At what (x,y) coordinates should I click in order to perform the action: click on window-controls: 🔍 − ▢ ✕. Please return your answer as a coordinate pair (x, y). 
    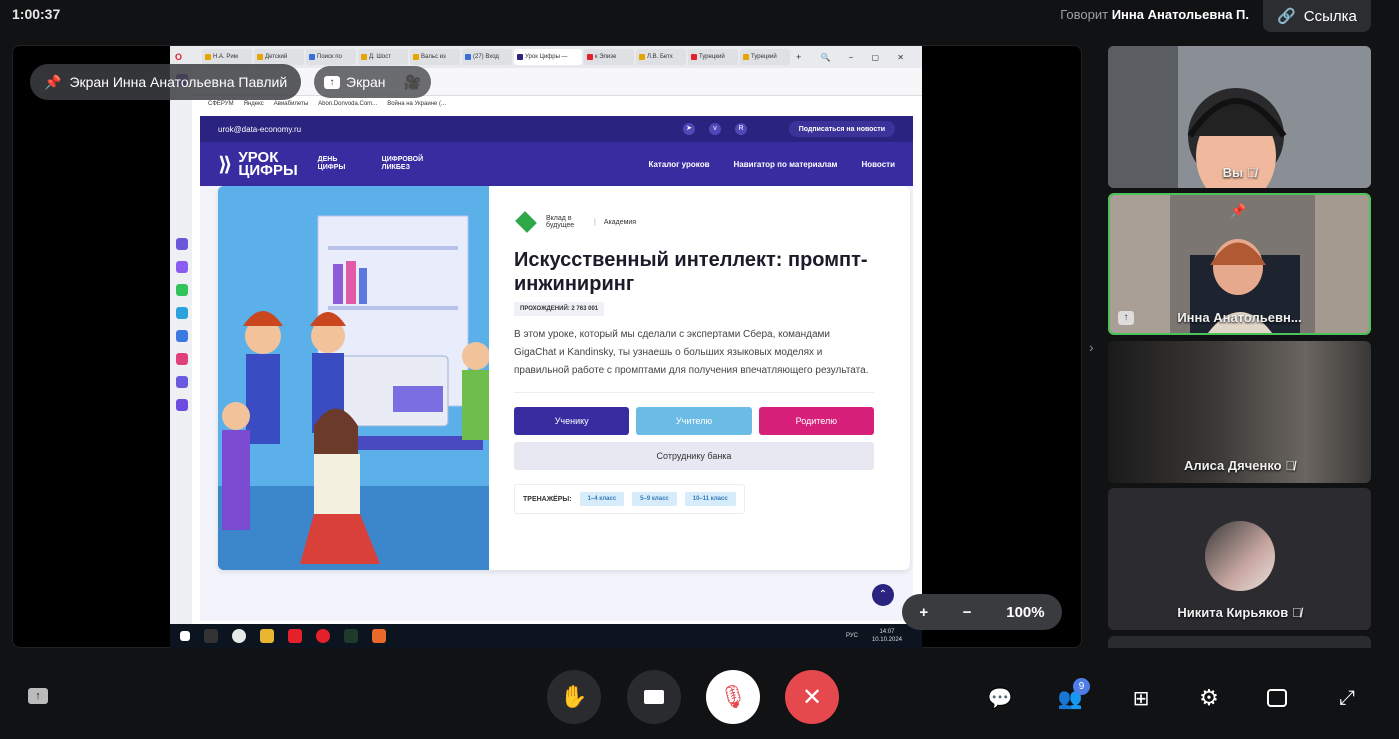
    Looking at the image, I should click on (866, 57).